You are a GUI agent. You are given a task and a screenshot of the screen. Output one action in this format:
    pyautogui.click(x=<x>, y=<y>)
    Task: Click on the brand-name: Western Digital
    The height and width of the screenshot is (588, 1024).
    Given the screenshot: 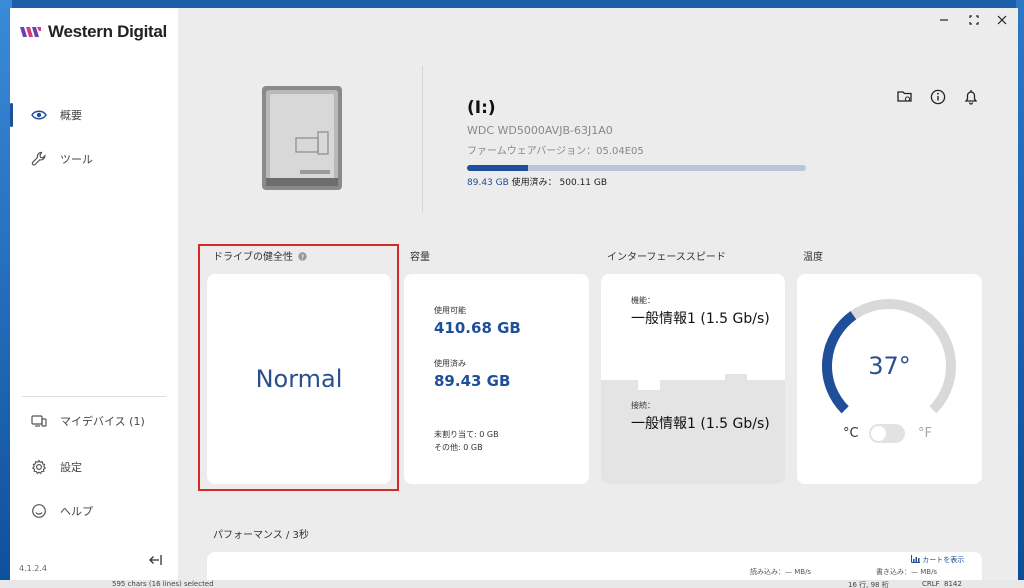 What is the action you would take?
    pyautogui.click(x=107, y=31)
    